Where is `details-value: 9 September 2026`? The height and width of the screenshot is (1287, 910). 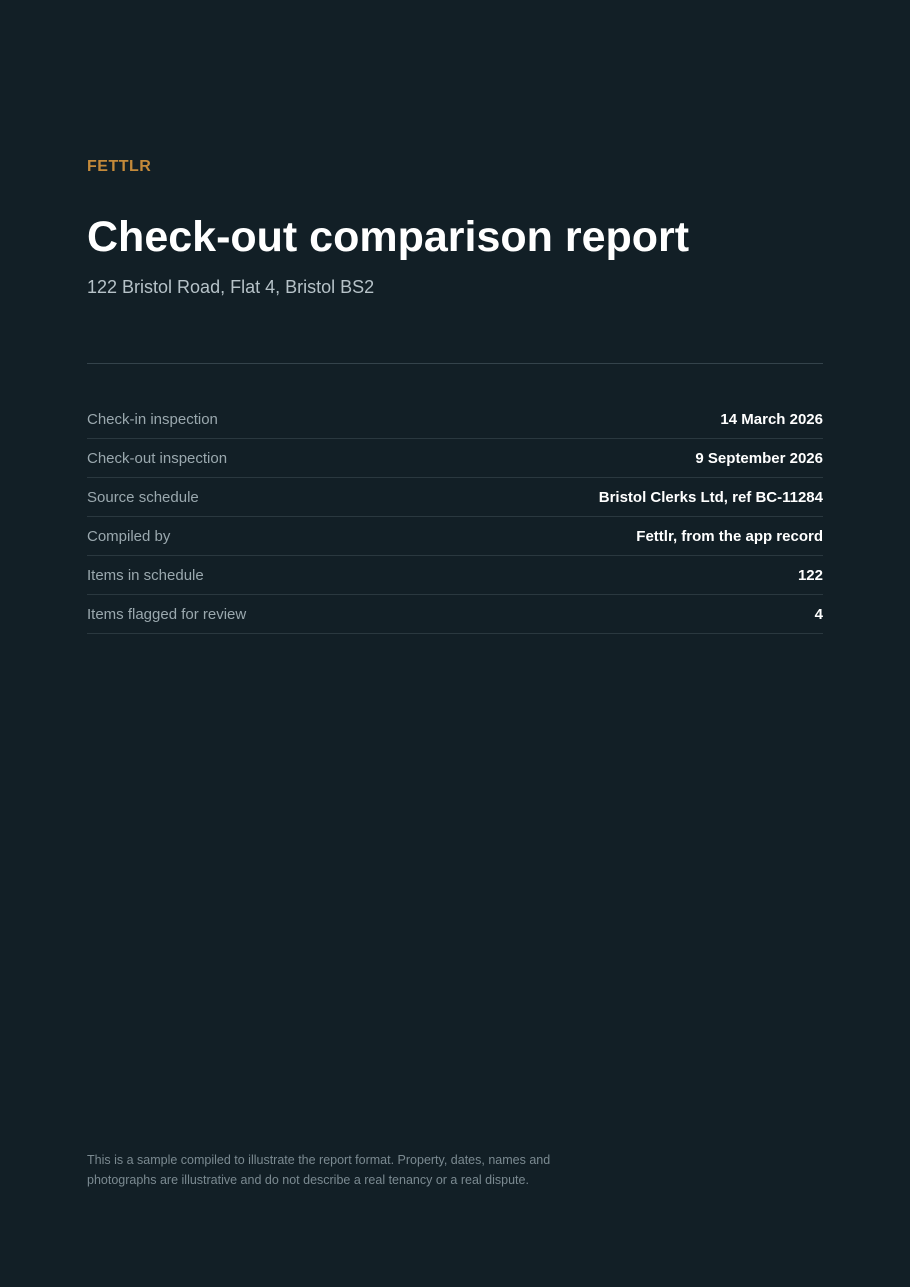 details-value: 9 September 2026 is located at coordinates (759, 458).